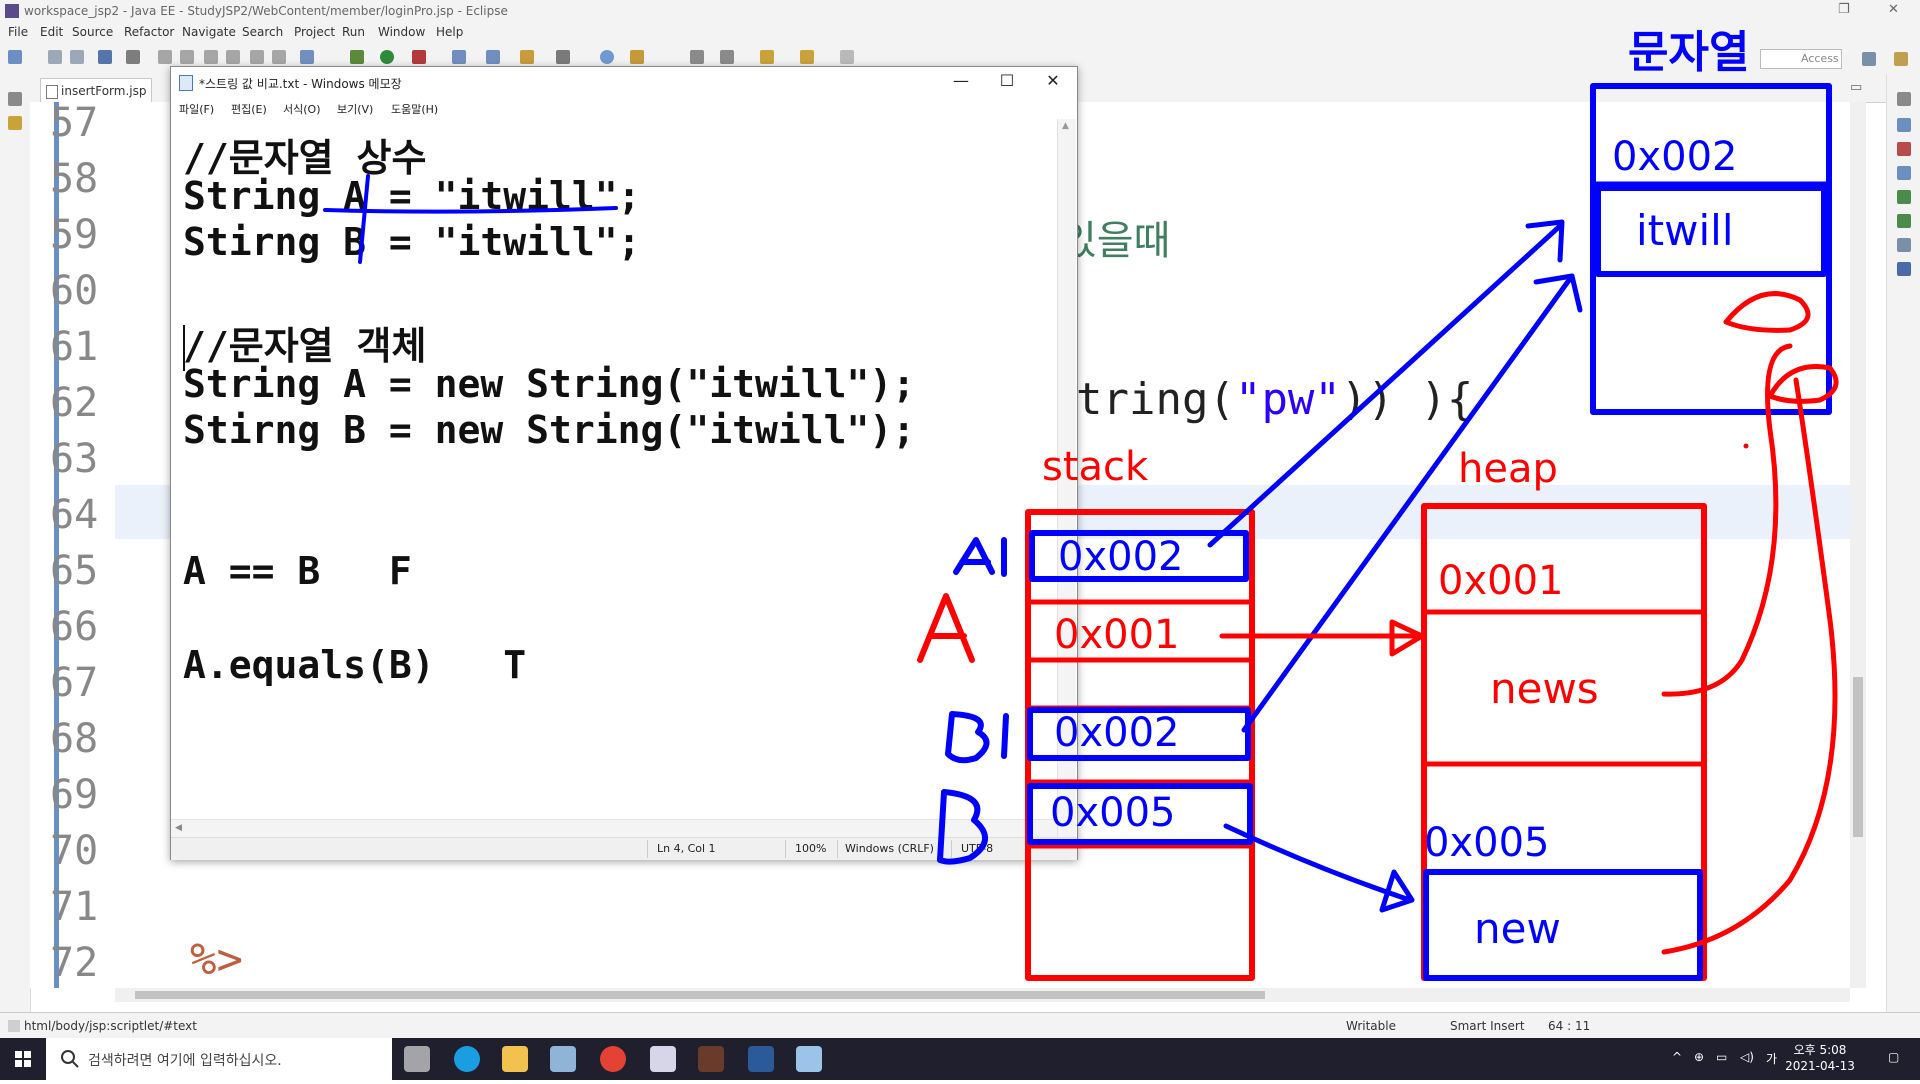  I want to click on stack-cell-value: 0x005, so click(1113, 813).